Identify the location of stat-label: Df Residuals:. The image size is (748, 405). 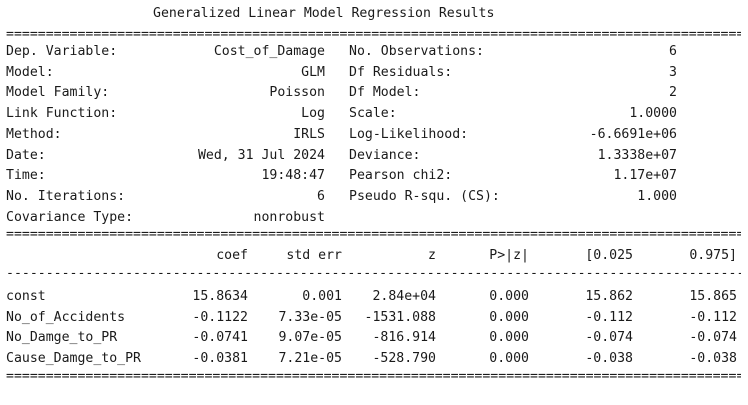
(401, 72).